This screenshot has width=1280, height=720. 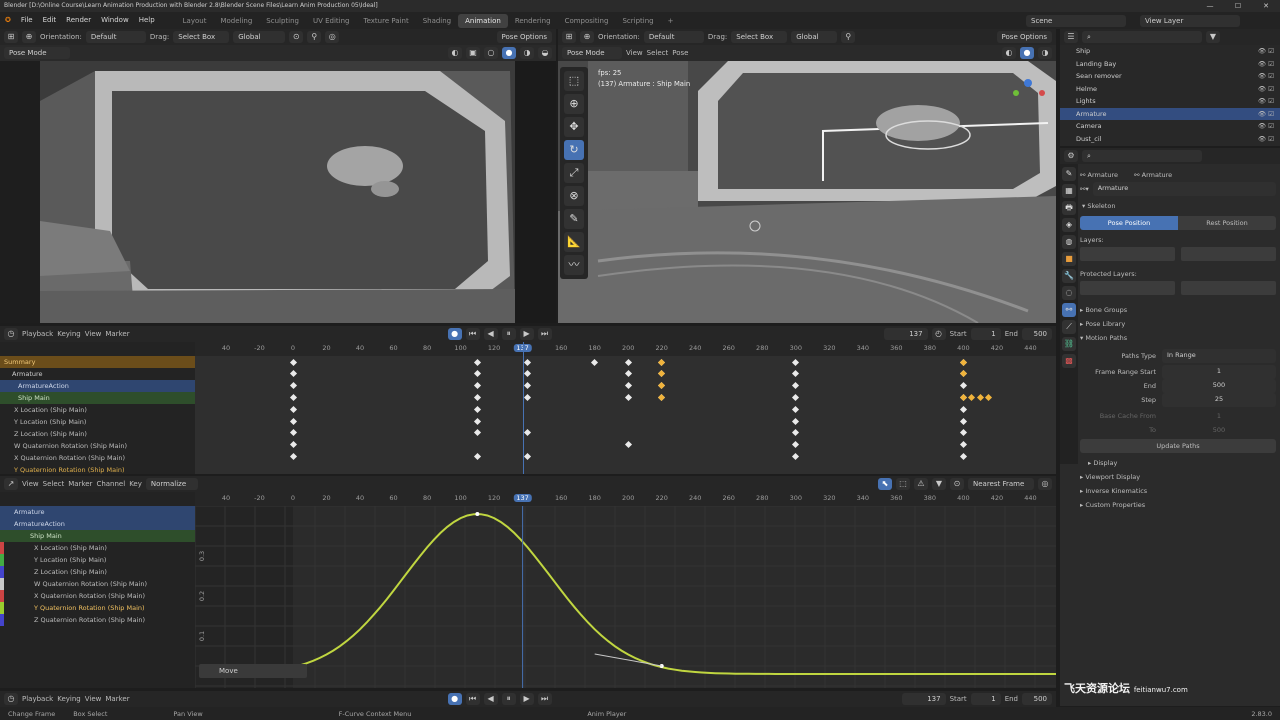 What do you see at coordinates (1170, 51) in the screenshot?
I see `outliner-item: Ship 👁 ☑` at bounding box center [1170, 51].